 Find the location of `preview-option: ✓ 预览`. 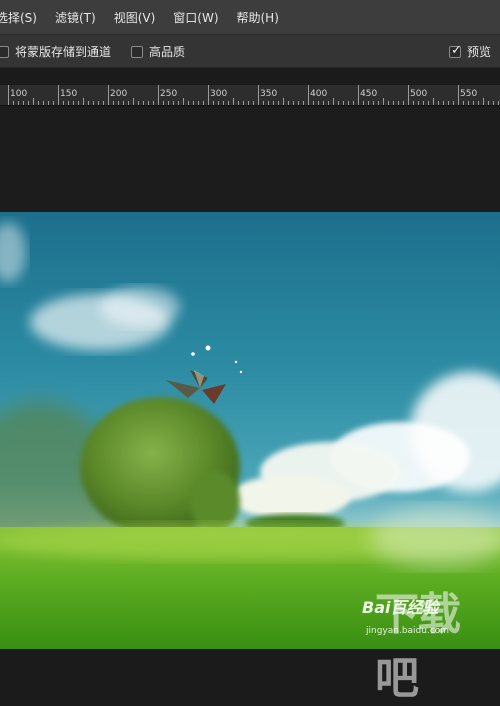

preview-option: ✓ 预览 is located at coordinates (470, 51).